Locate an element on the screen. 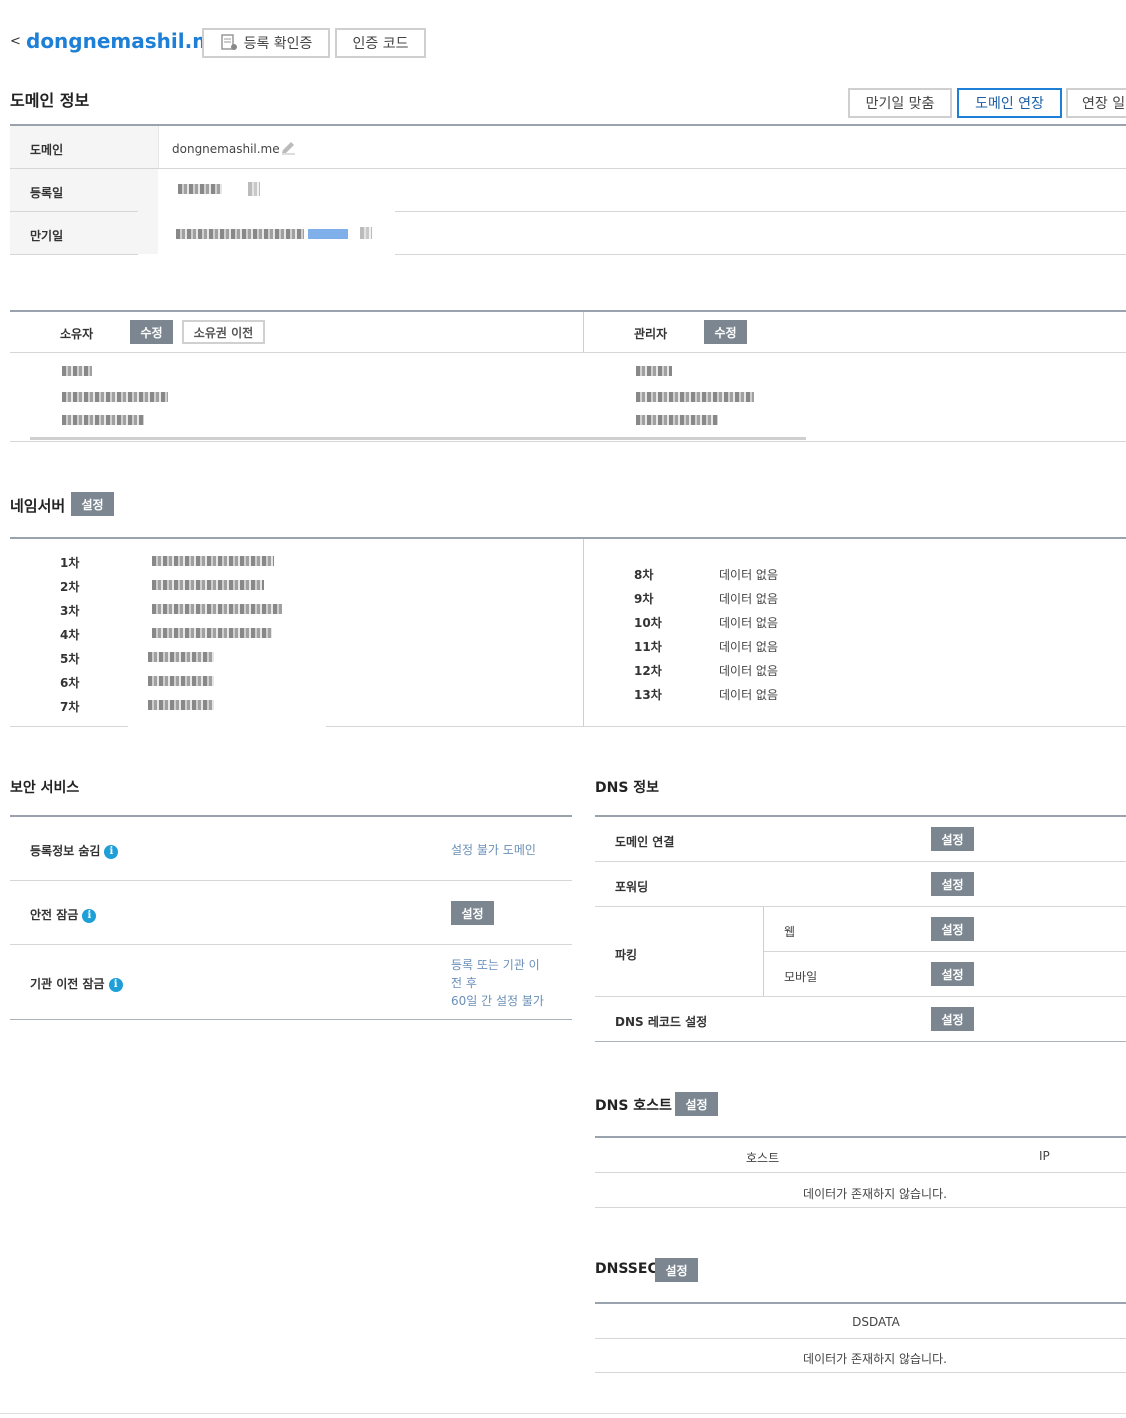  contacts-divider is located at coordinates (583, 332).